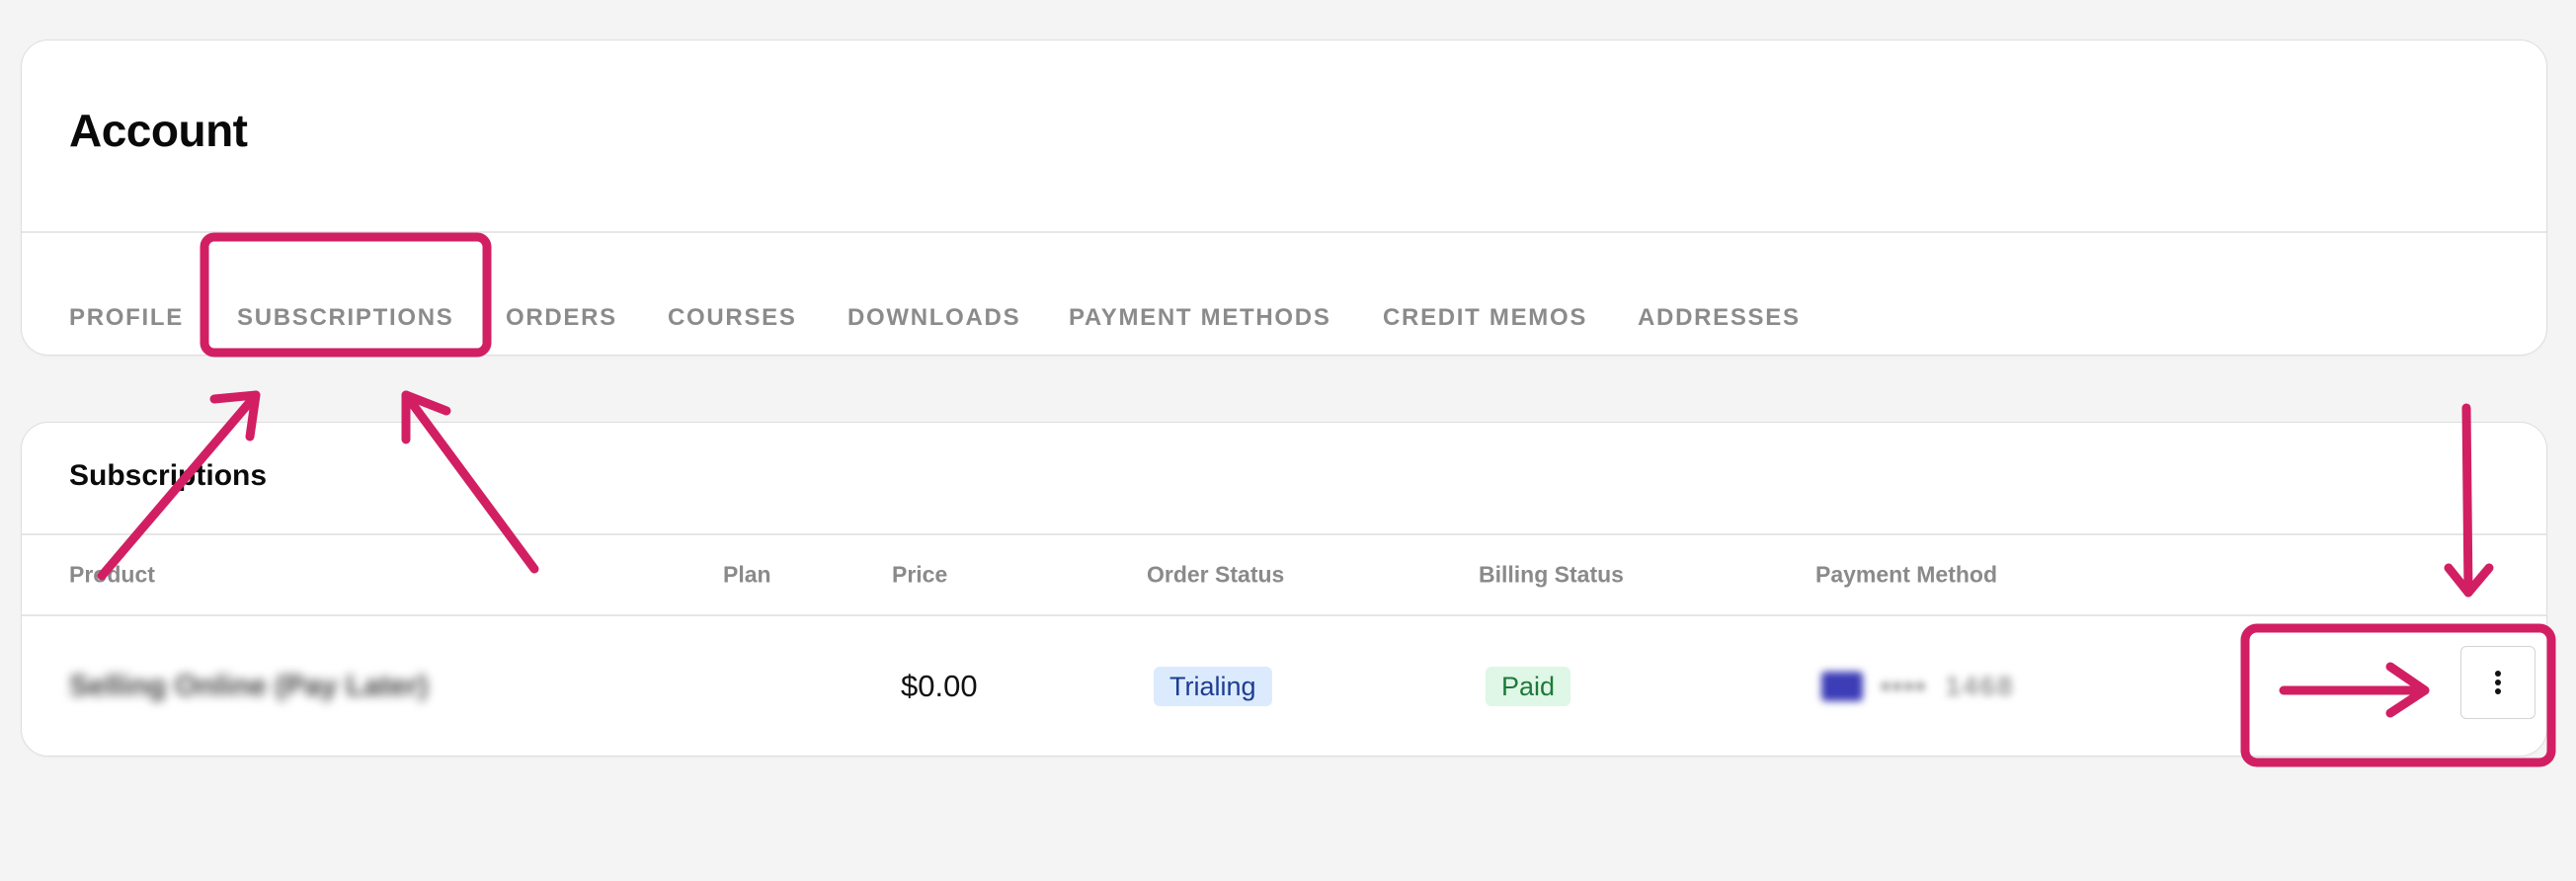 The width and height of the screenshot is (2576, 881). Describe the element at coordinates (1551, 575) in the screenshot. I see `column-header-billing-status: Billing Status` at that location.